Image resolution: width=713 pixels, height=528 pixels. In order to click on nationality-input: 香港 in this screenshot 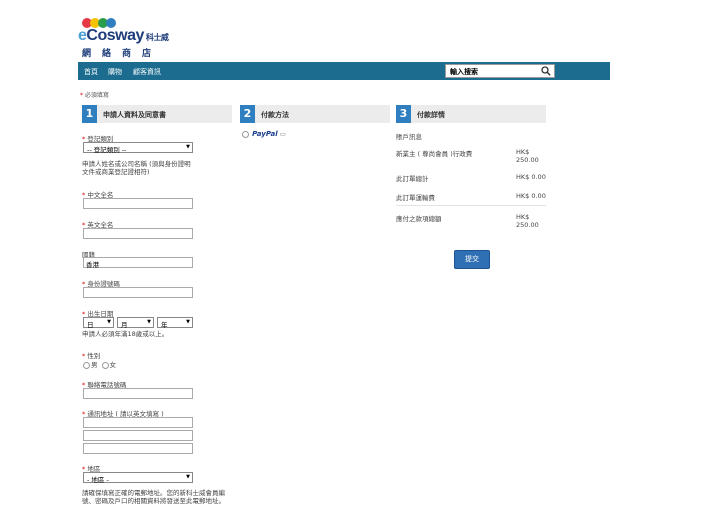, I will do `click(138, 263)`.